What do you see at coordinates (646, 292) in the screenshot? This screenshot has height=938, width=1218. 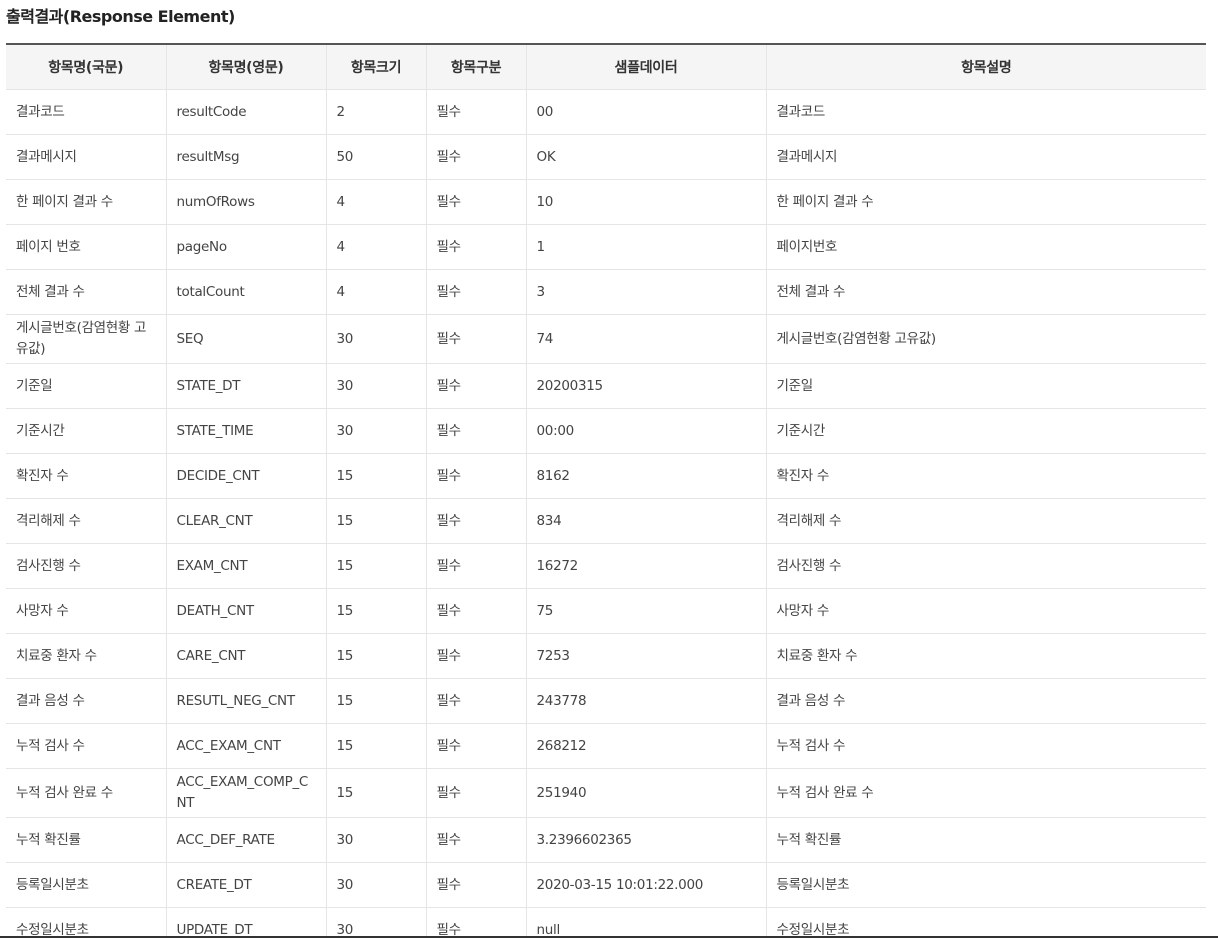 I see `cell-sample: 3` at bounding box center [646, 292].